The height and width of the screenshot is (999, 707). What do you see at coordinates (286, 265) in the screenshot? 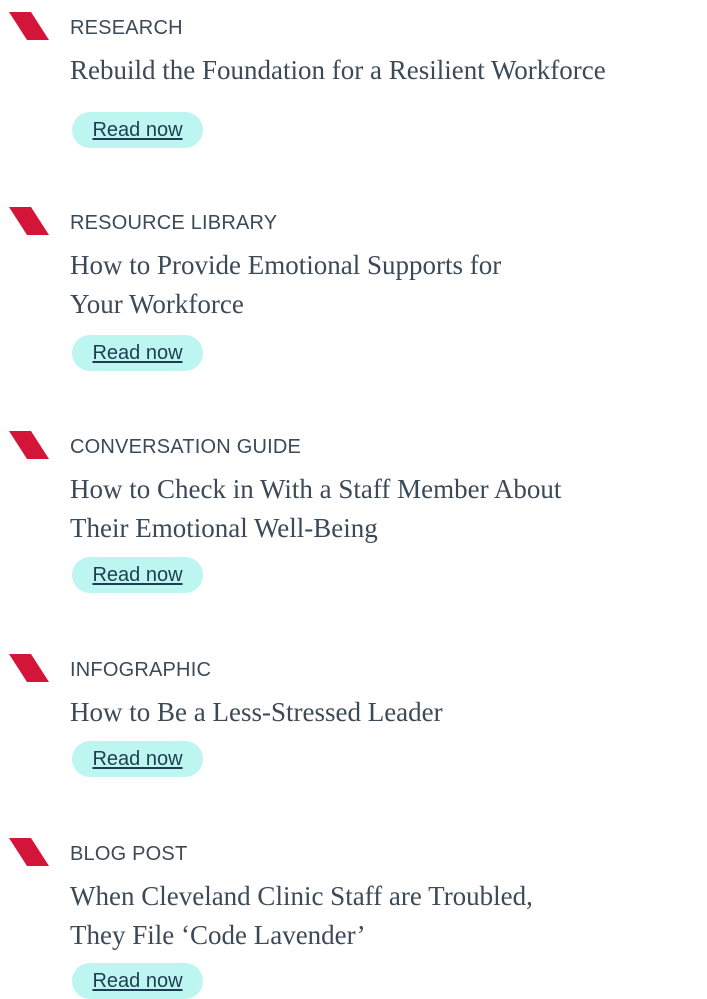
I see `resource-title-line: How to Provide Emotional Supports for` at bounding box center [286, 265].